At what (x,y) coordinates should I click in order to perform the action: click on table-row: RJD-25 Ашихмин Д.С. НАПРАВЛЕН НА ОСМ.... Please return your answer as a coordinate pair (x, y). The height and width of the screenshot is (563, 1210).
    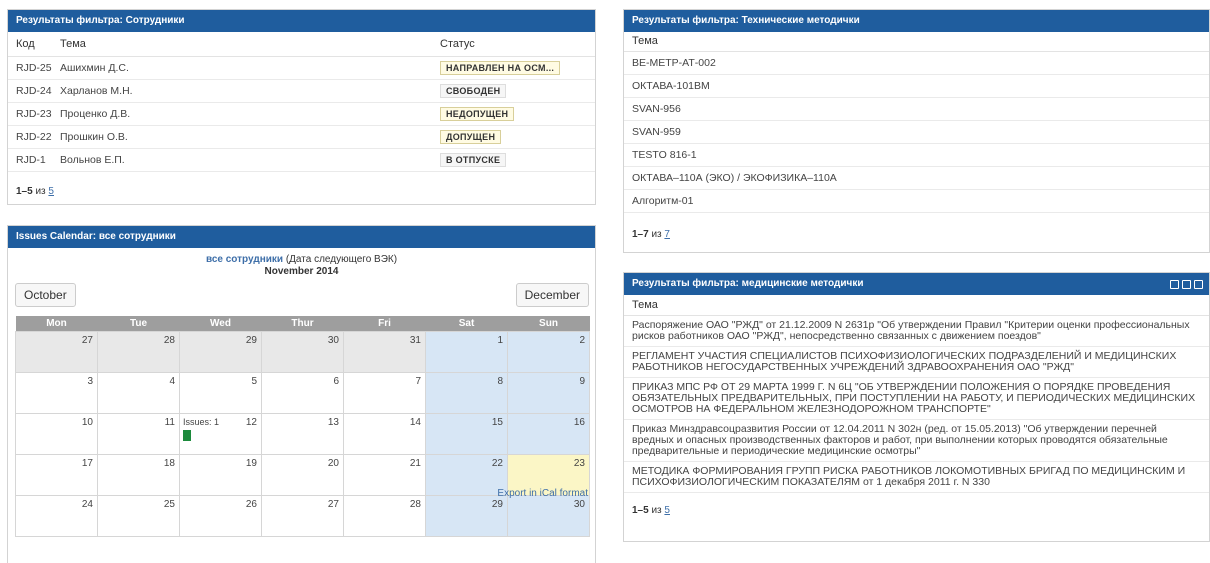
    Looking at the image, I should click on (301, 68).